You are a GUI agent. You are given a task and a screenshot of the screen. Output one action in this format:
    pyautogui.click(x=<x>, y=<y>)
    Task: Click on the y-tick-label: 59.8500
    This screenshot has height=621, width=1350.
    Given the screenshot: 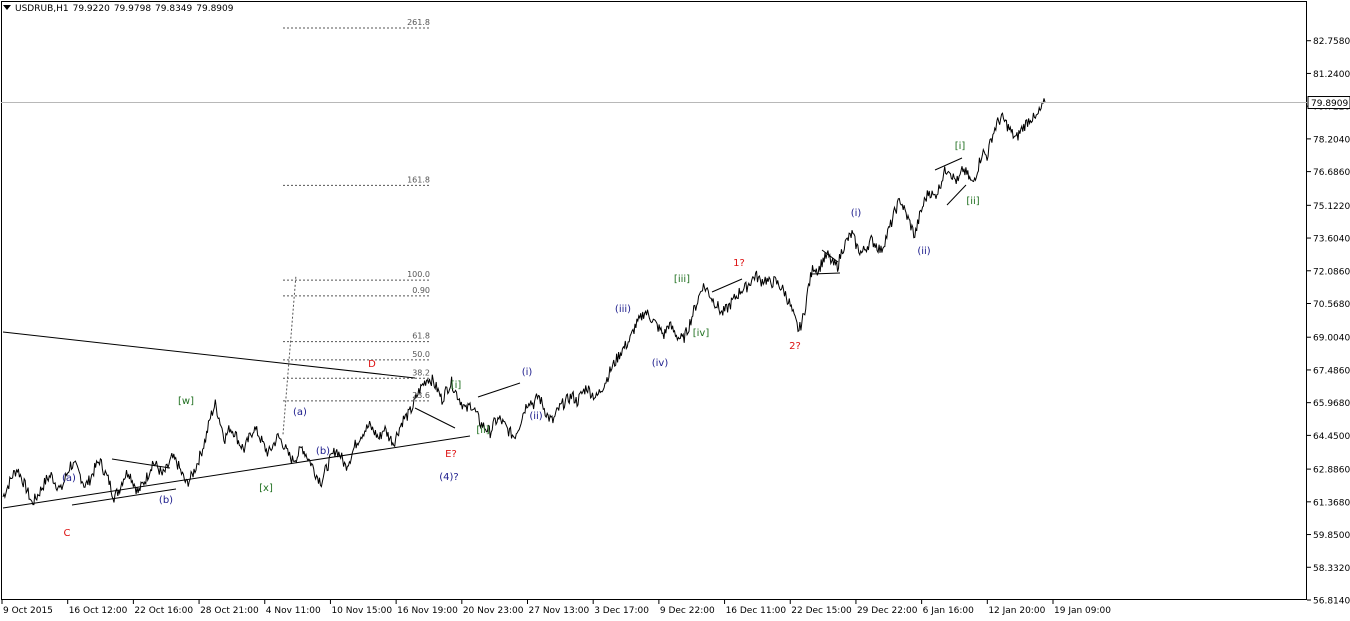 What is the action you would take?
    pyautogui.click(x=1331, y=536)
    